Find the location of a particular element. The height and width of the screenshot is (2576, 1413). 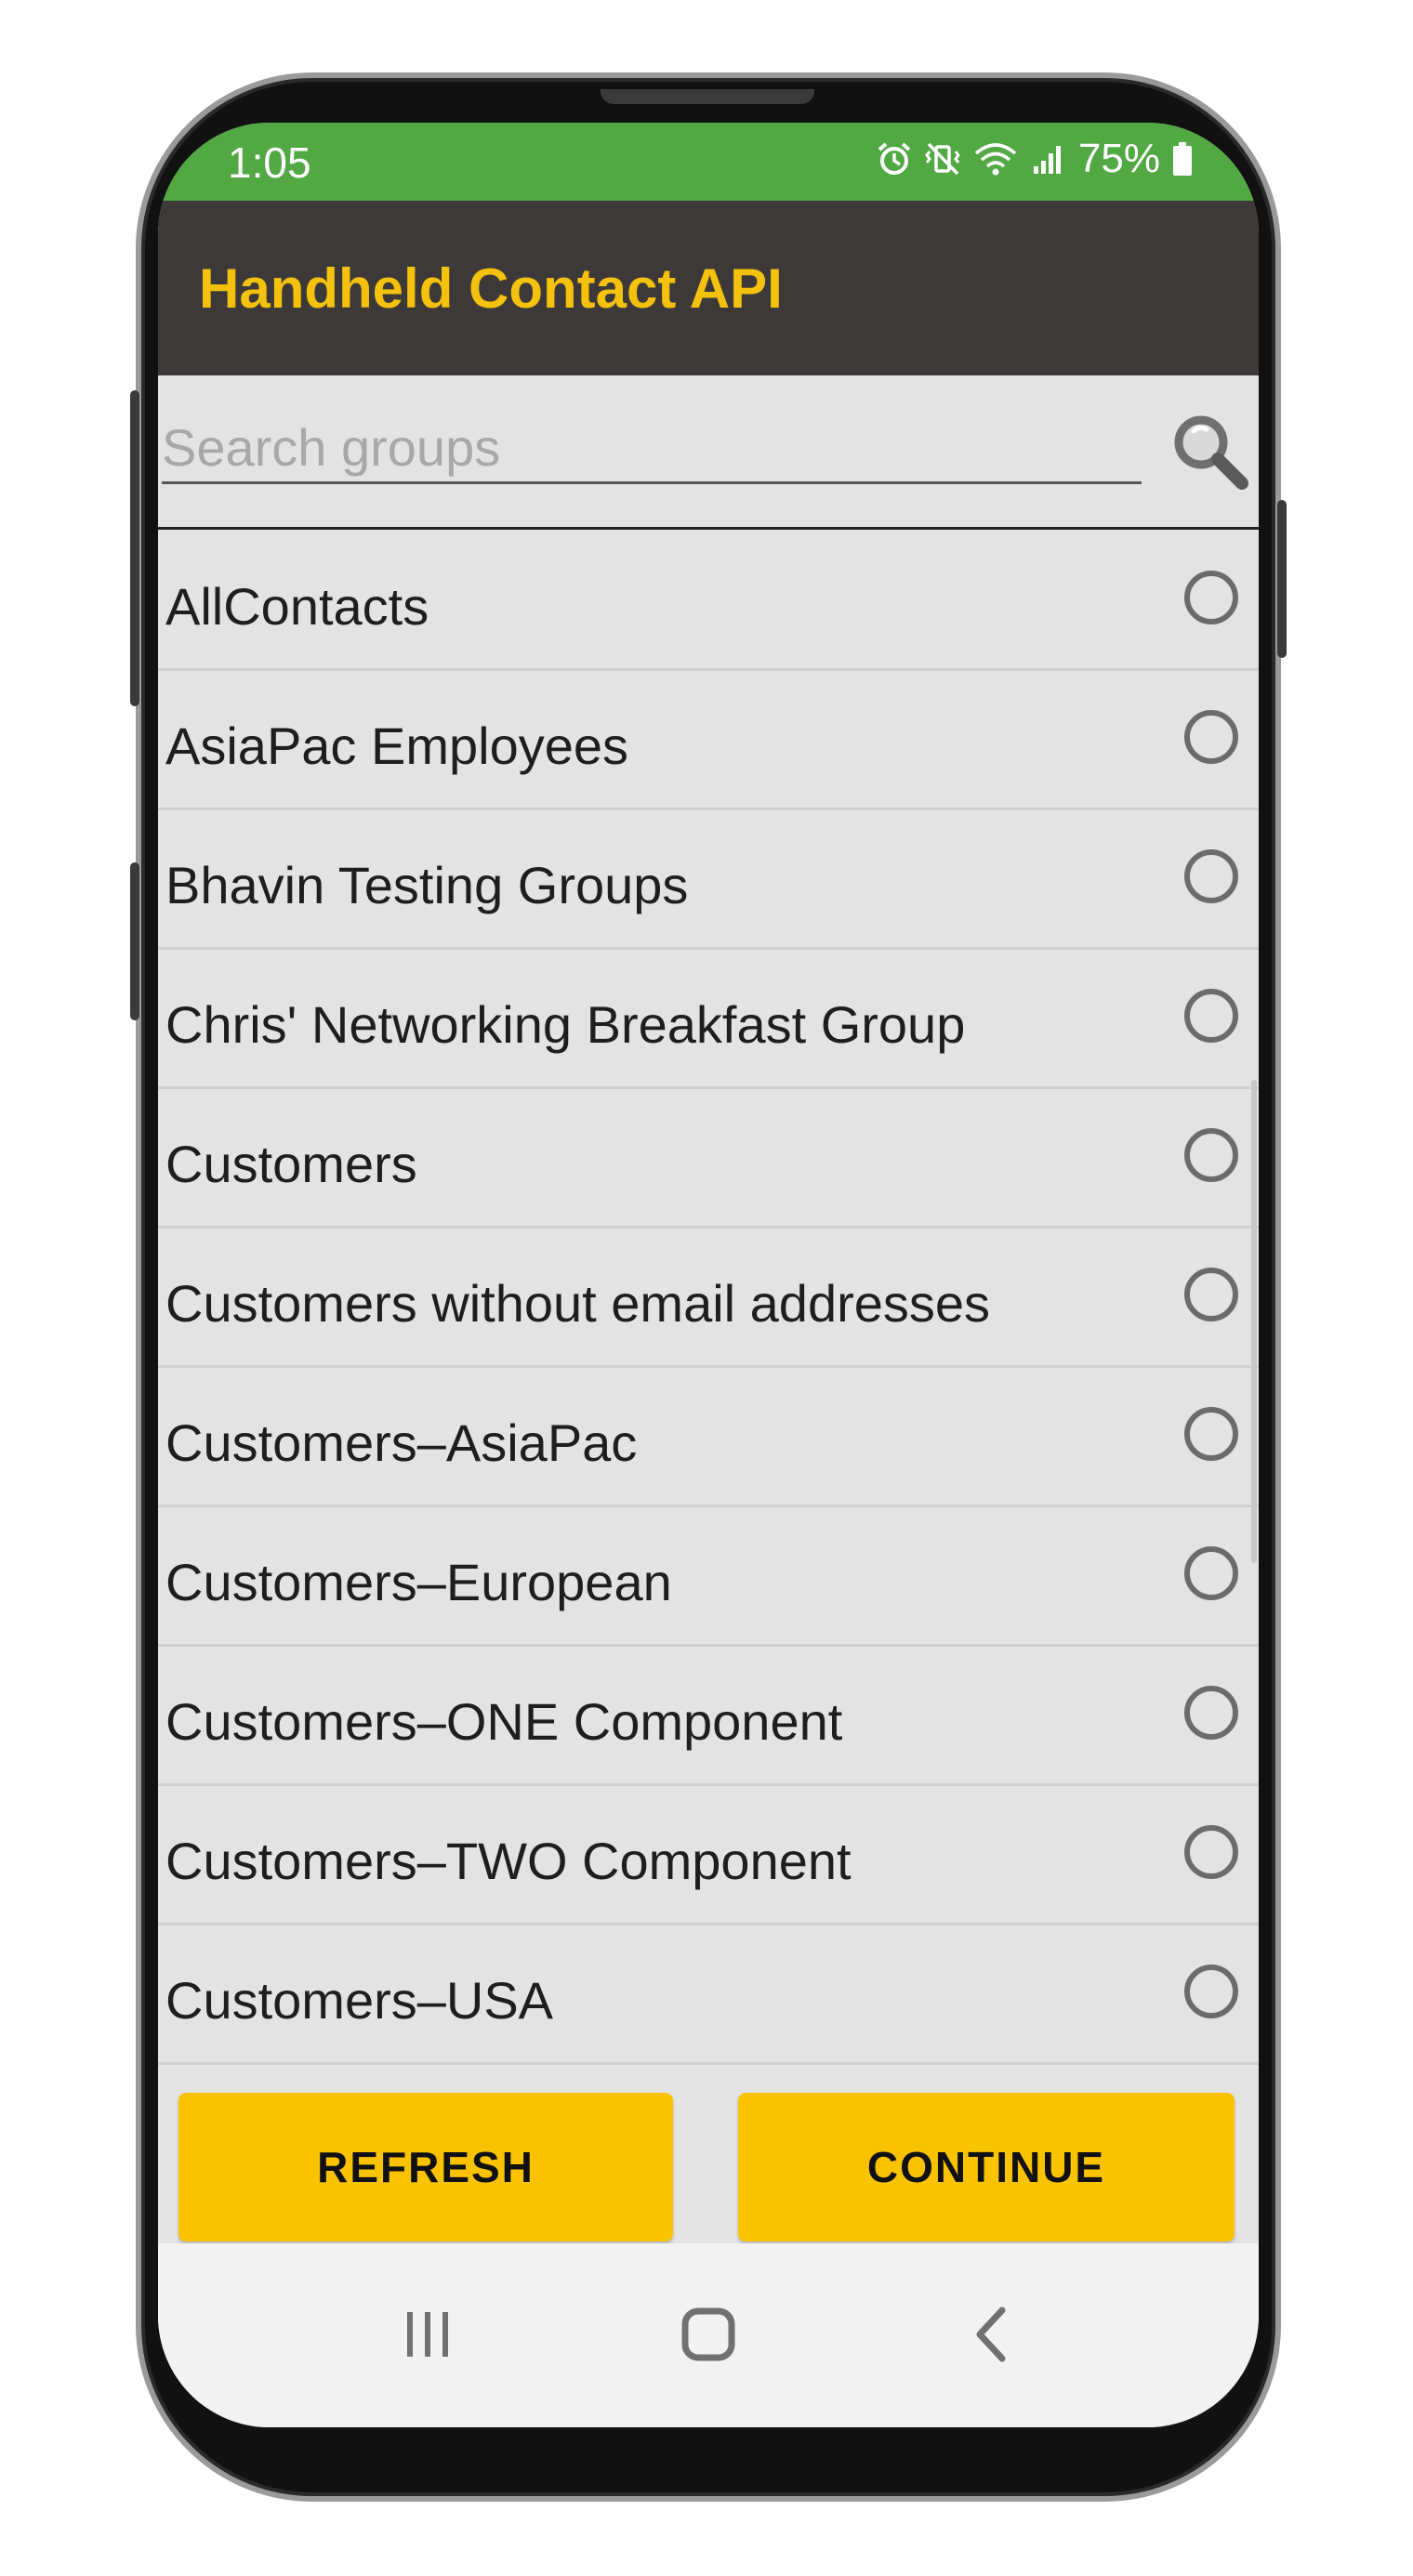

list-item: AllContacts is located at coordinates (708, 601).